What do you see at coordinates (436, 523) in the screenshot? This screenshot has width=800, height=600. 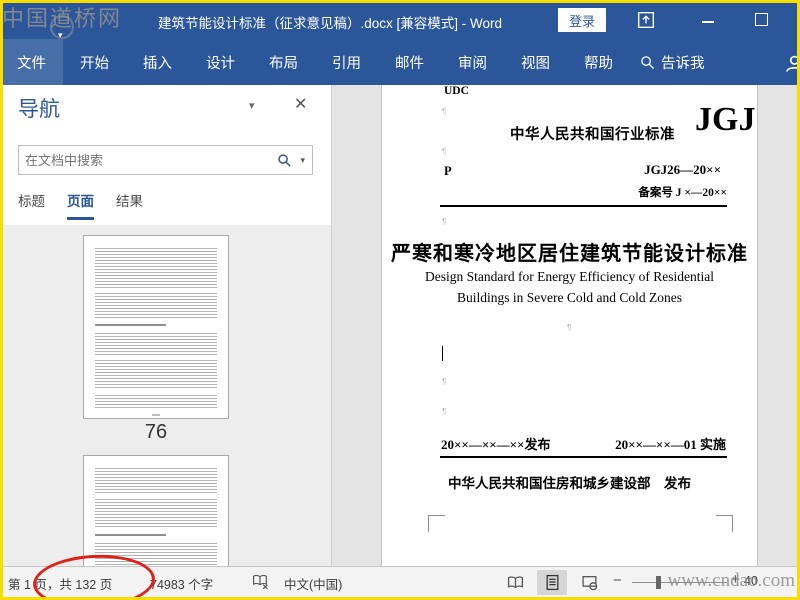 I see `text-boundary-corner-left` at bounding box center [436, 523].